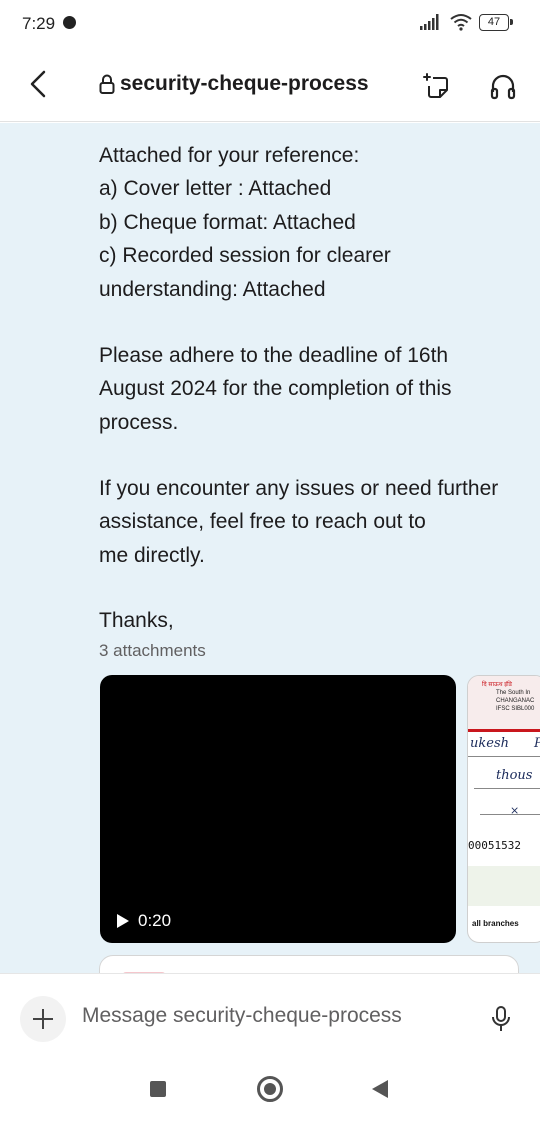 The image size is (540, 1123). I want to click on cheque-branch: CHANGANAC, so click(515, 701).